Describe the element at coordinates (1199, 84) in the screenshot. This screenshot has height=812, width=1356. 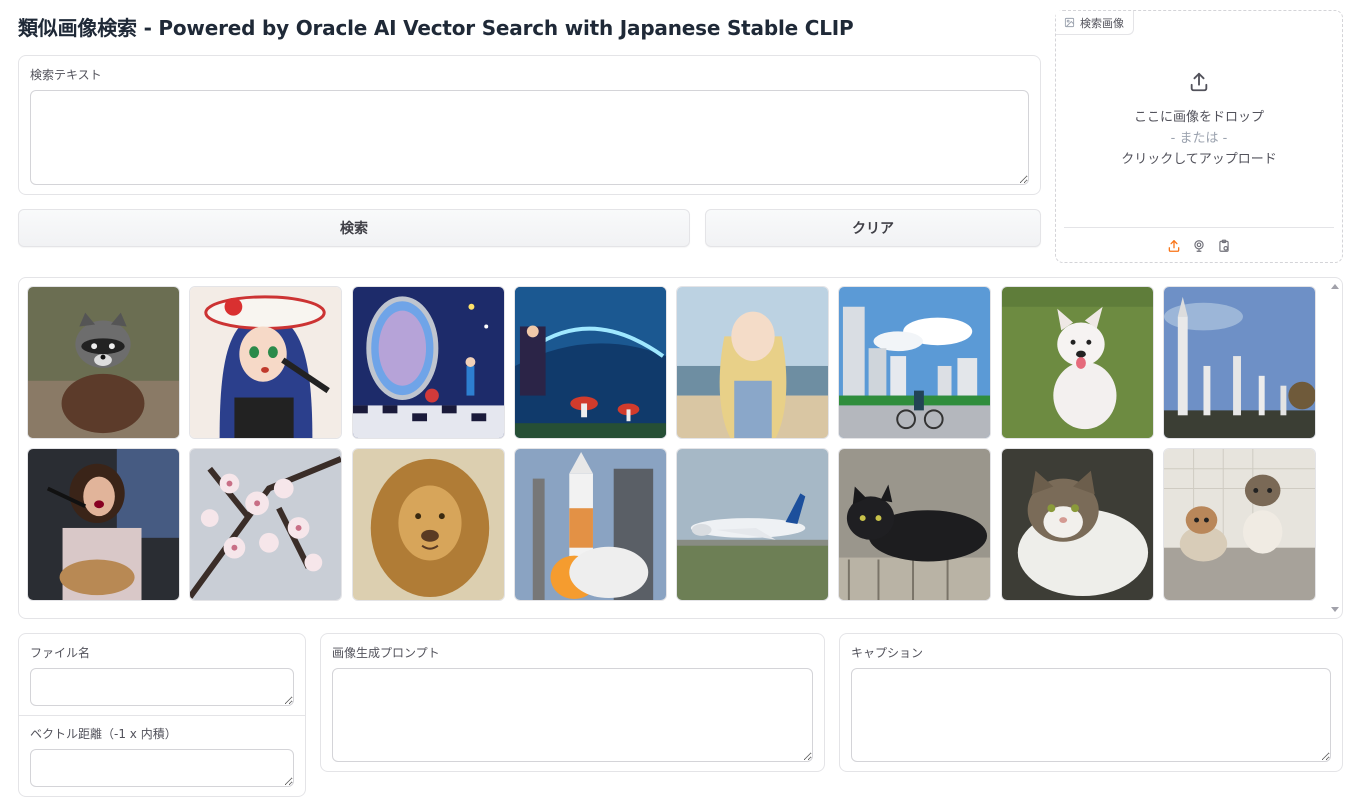
I see `upload-arrow-icon` at that location.